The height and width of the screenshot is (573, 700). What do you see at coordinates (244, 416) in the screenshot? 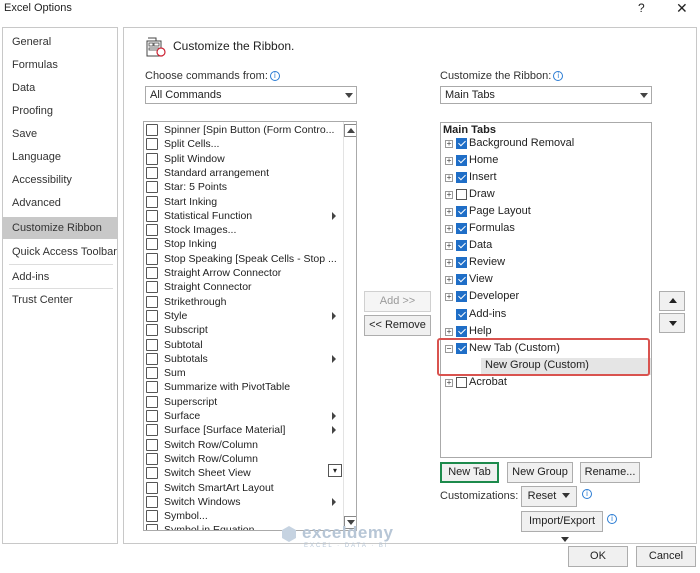
I see `command-item: Surface` at bounding box center [244, 416].